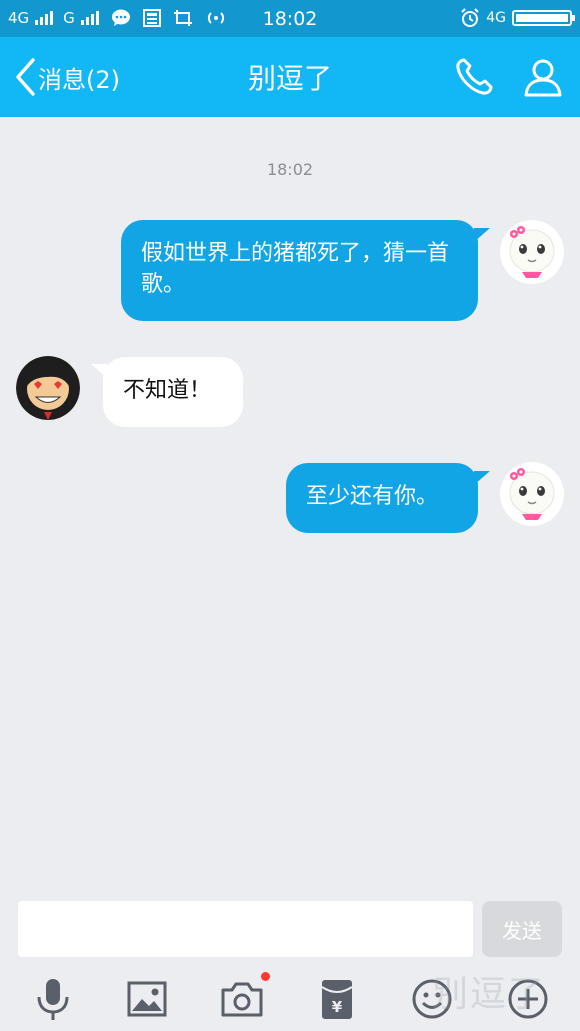  What do you see at coordinates (474, 77) in the screenshot?
I see `phone-icon` at bounding box center [474, 77].